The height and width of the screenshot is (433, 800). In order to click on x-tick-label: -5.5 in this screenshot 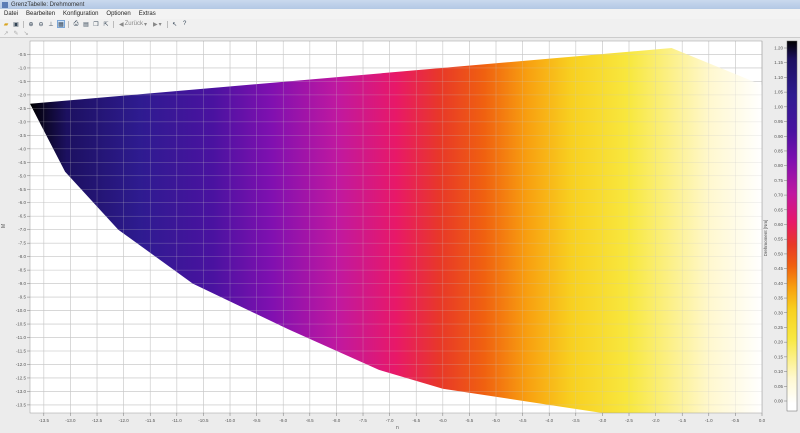, I will do `click(470, 420)`.